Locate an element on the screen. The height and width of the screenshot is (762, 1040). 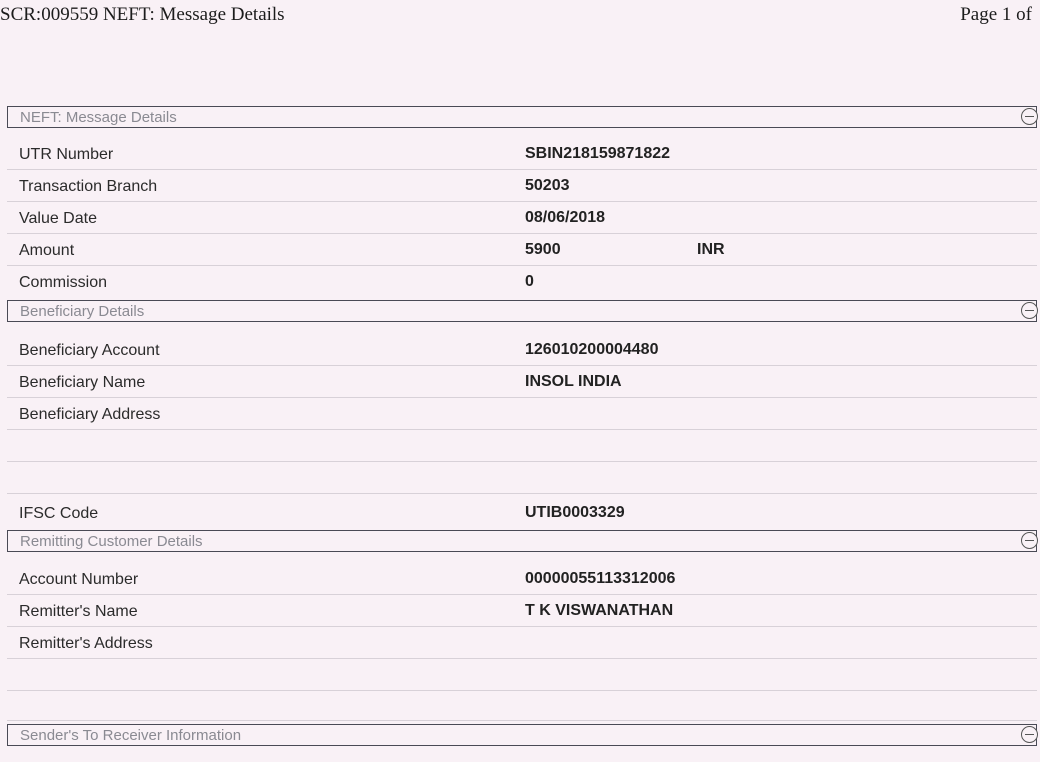
row-remitter-name: Remitter's Name T K VISWANATHAN is located at coordinates (522, 611).